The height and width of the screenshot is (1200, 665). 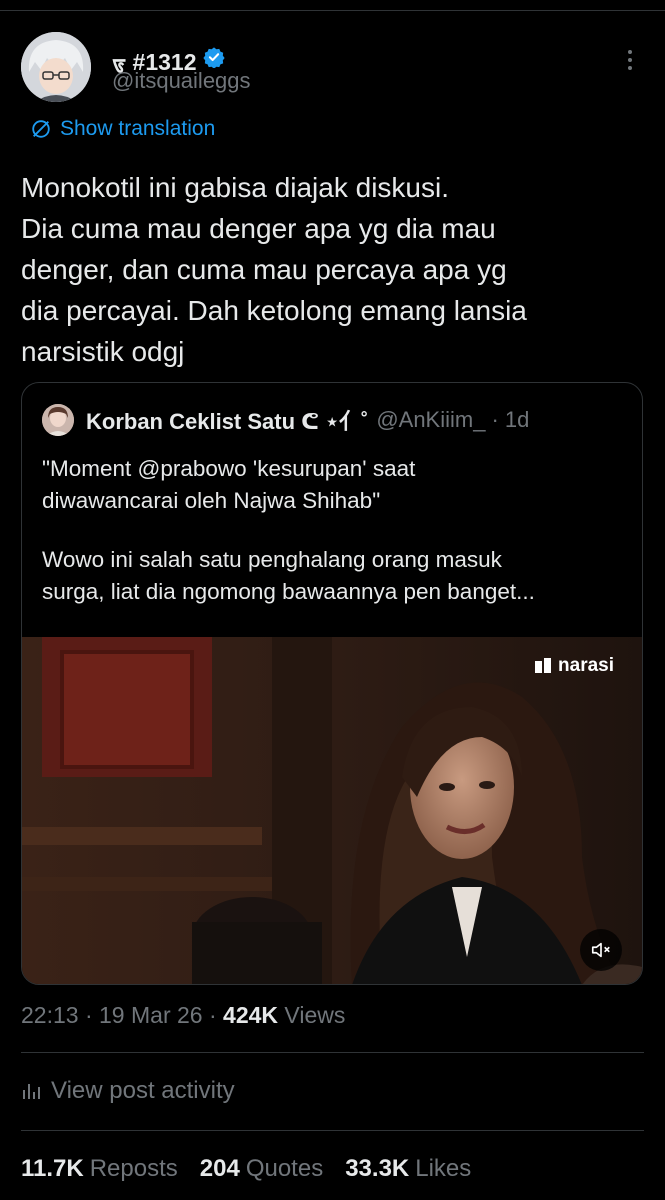 I want to click on bar-chart-icon, so click(x=31, y=1091).